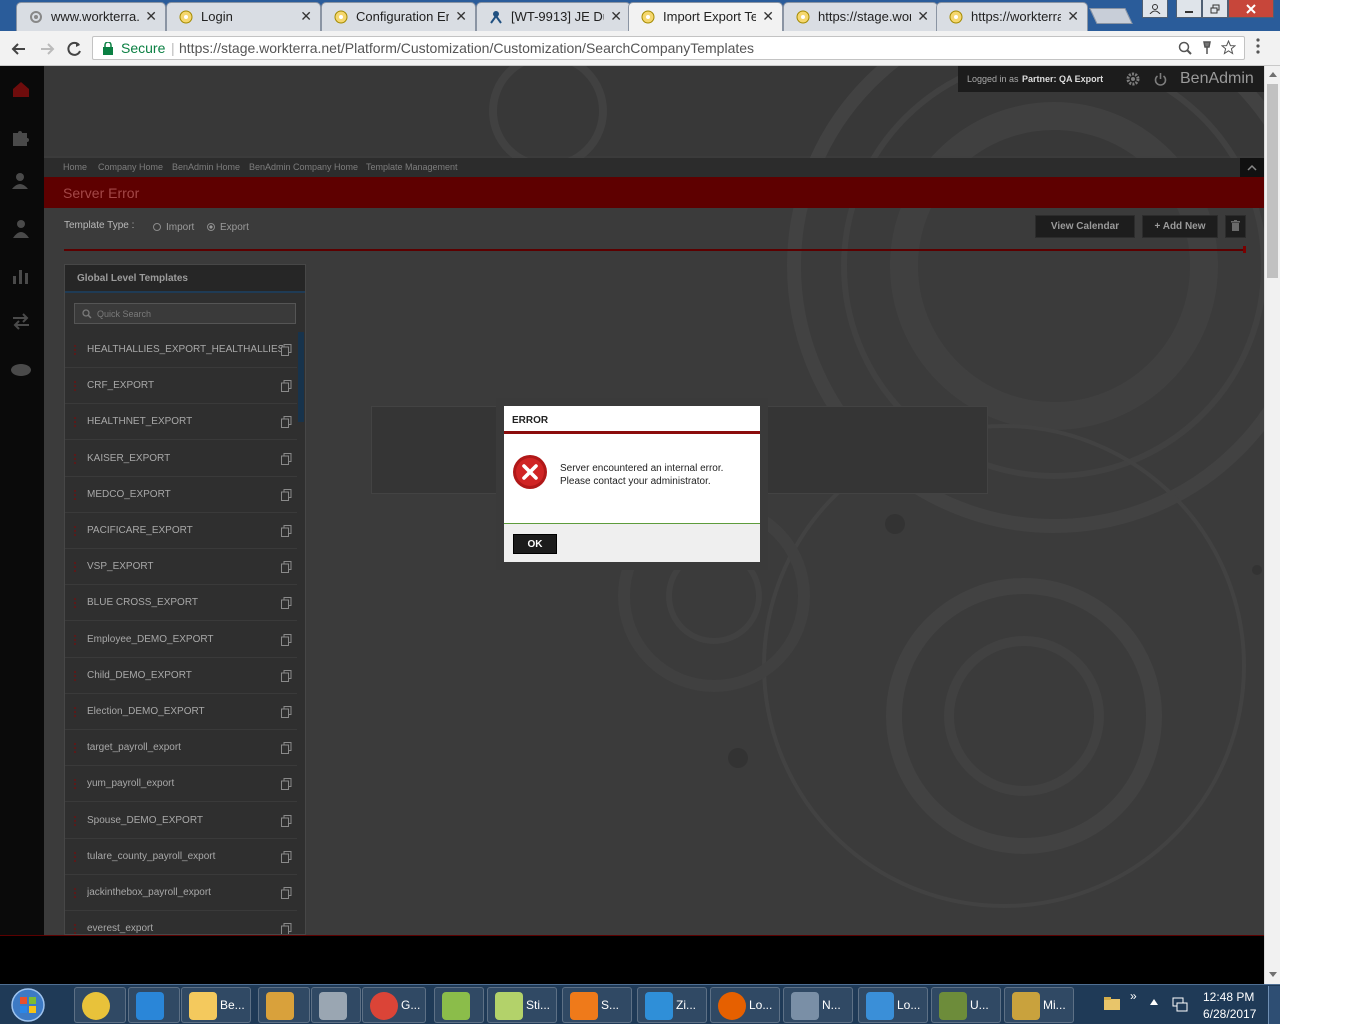  What do you see at coordinates (1189, 9) in the screenshot?
I see `minimize-button` at bounding box center [1189, 9].